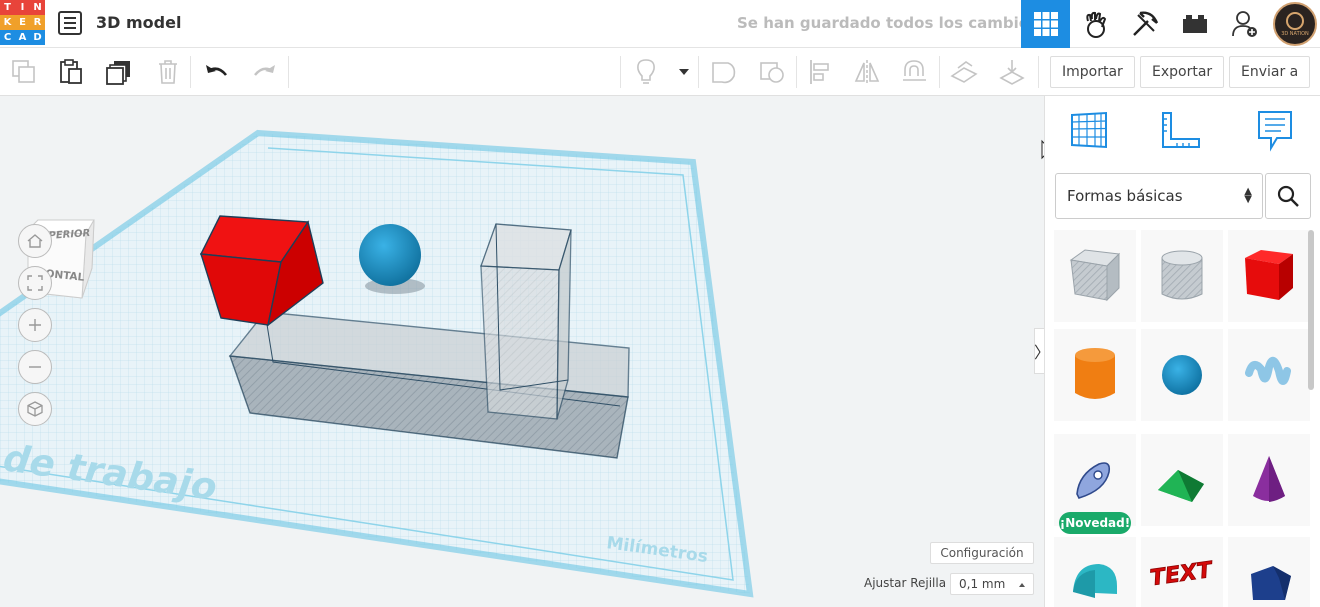 Image resolution: width=1320 pixels, height=607 pixels. What do you see at coordinates (905, 583) in the screenshot?
I see `snap-grid-label: Ajustar Rejilla` at bounding box center [905, 583].